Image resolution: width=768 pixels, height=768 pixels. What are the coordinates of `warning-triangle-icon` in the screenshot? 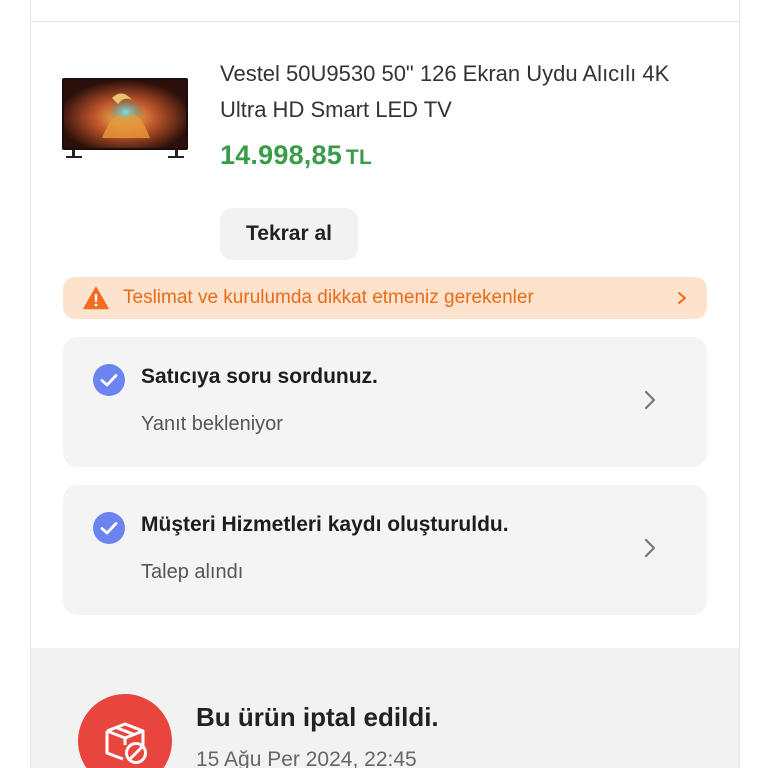 It's located at (96, 298).